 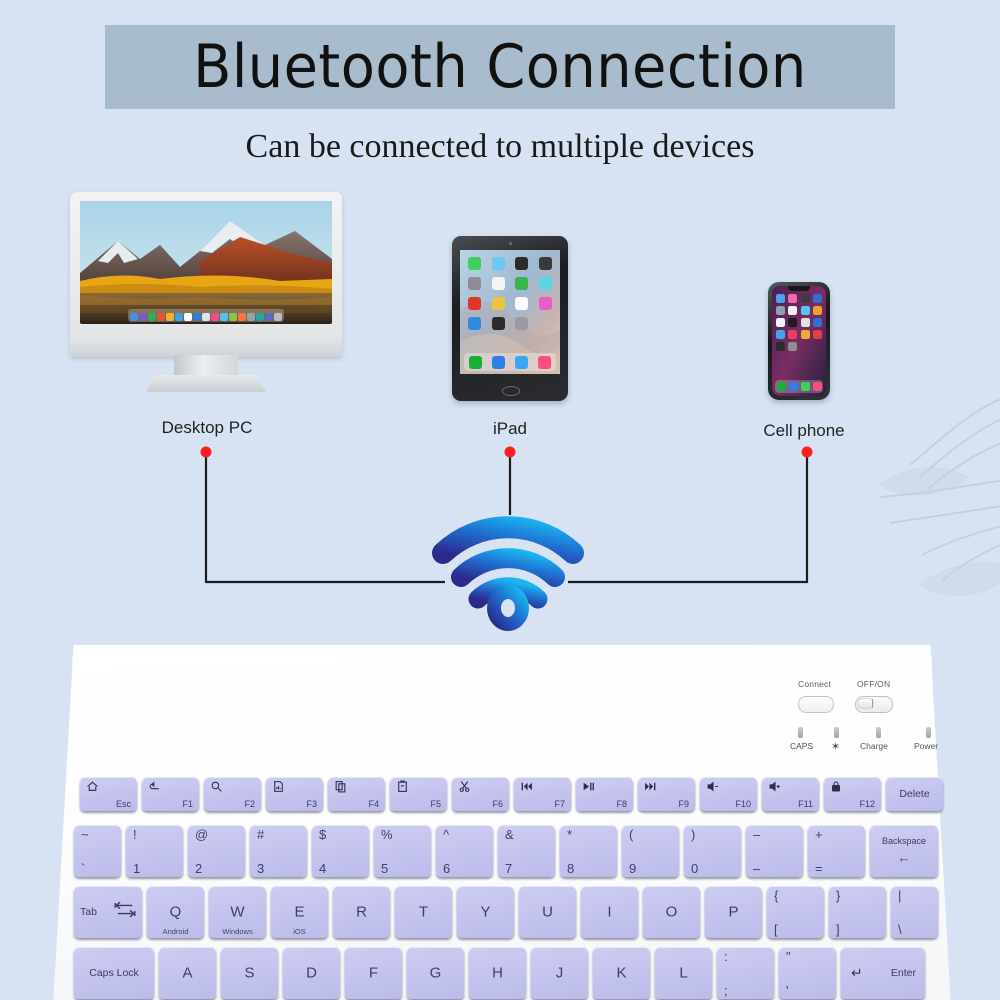 What do you see at coordinates (815, 684) in the screenshot?
I see `connect-button-label: Connect` at bounding box center [815, 684].